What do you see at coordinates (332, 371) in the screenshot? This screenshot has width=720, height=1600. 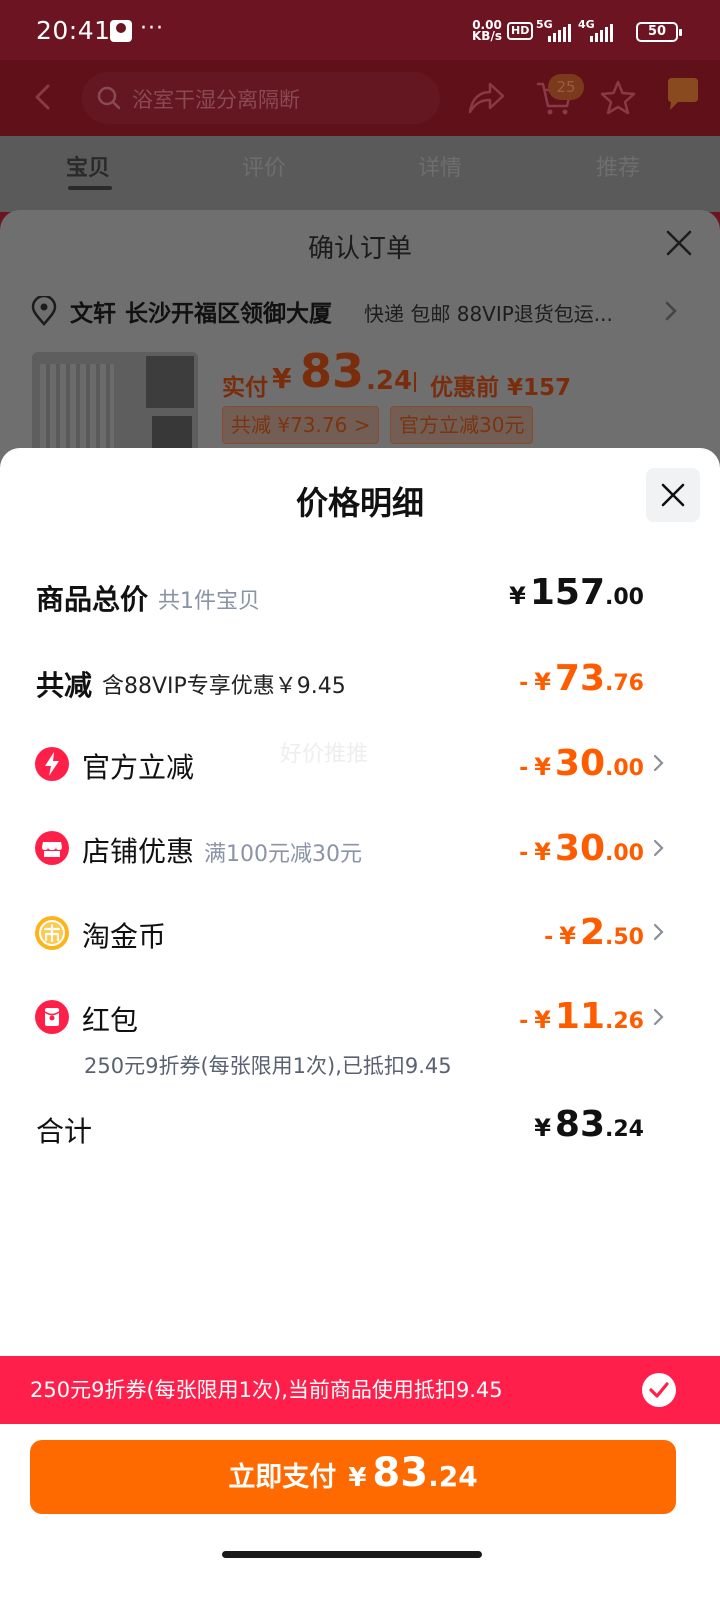 I see `paid-amount-int: 83` at bounding box center [332, 371].